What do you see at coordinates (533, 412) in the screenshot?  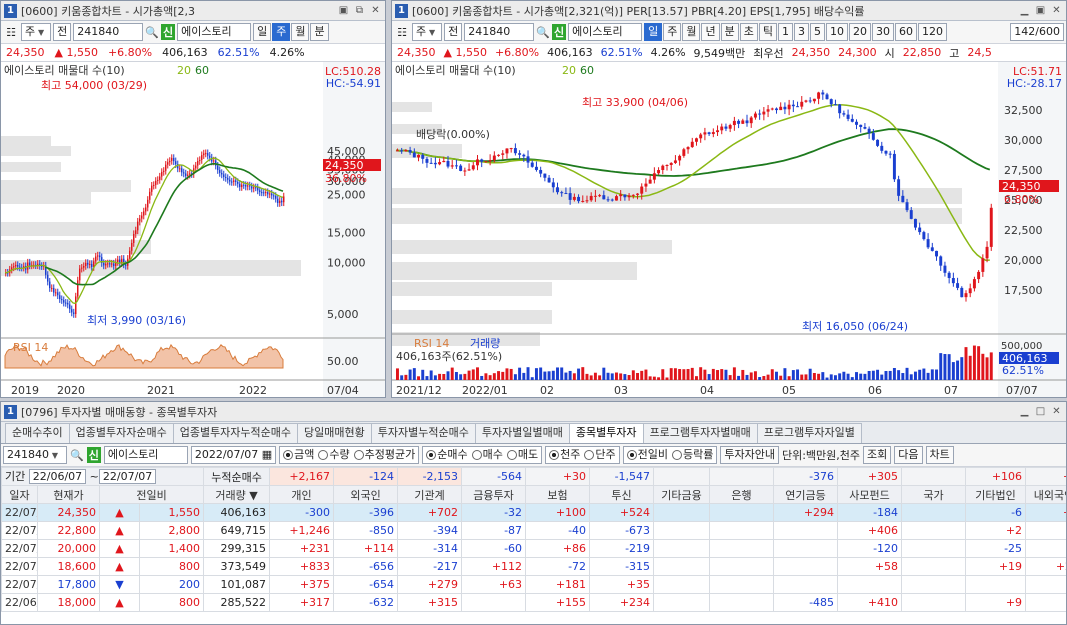 I see `investor-title-bar: 1 [0796] 투자자별 매매동향 - 종목별투자자 ▁ □ ✕` at bounding box center [533, 412].